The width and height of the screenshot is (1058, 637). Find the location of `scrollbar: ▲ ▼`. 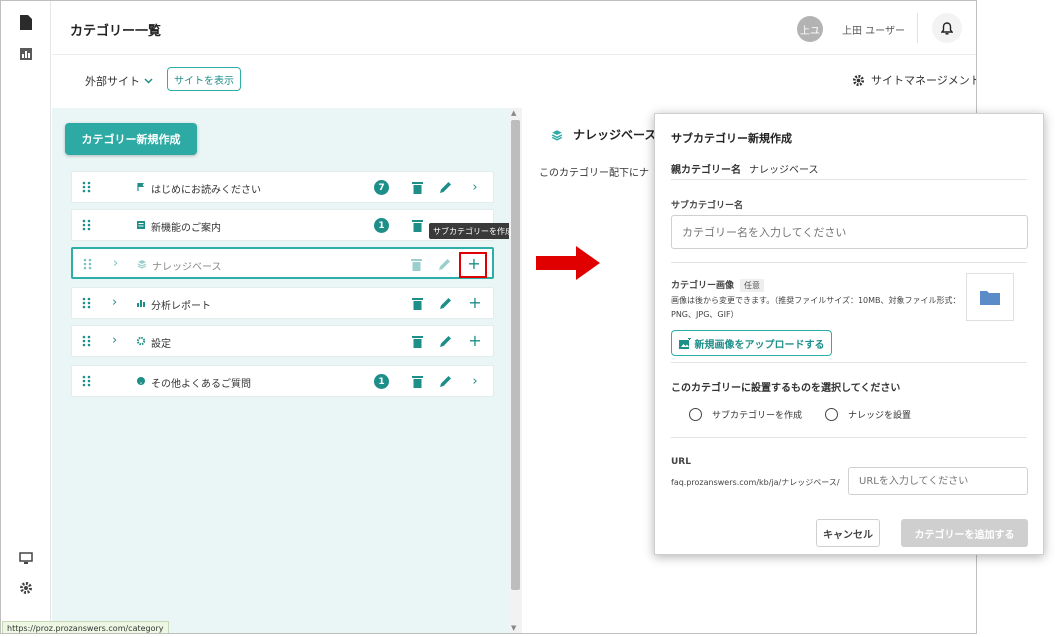

scrollbar: ▲ ▼ is located at coordinates (515, 370).